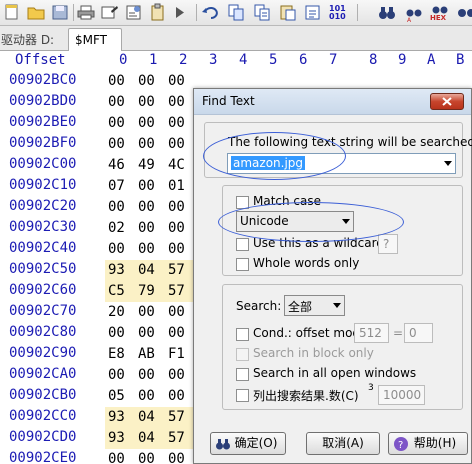 Image resolution: width=472 pixels, height=464 pixels. I want to click on cond-mod-input: 512, so click(371, 333).